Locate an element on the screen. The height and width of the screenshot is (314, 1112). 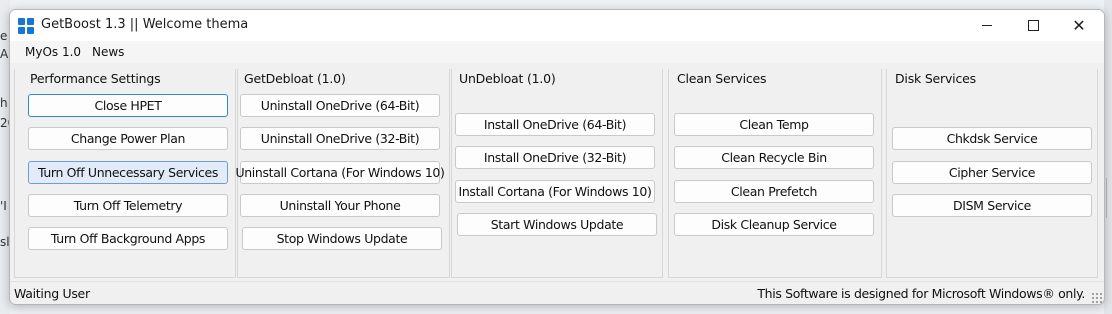
clean-prefetch-button: Clean Prefetch is located at coordinates (774, 191).